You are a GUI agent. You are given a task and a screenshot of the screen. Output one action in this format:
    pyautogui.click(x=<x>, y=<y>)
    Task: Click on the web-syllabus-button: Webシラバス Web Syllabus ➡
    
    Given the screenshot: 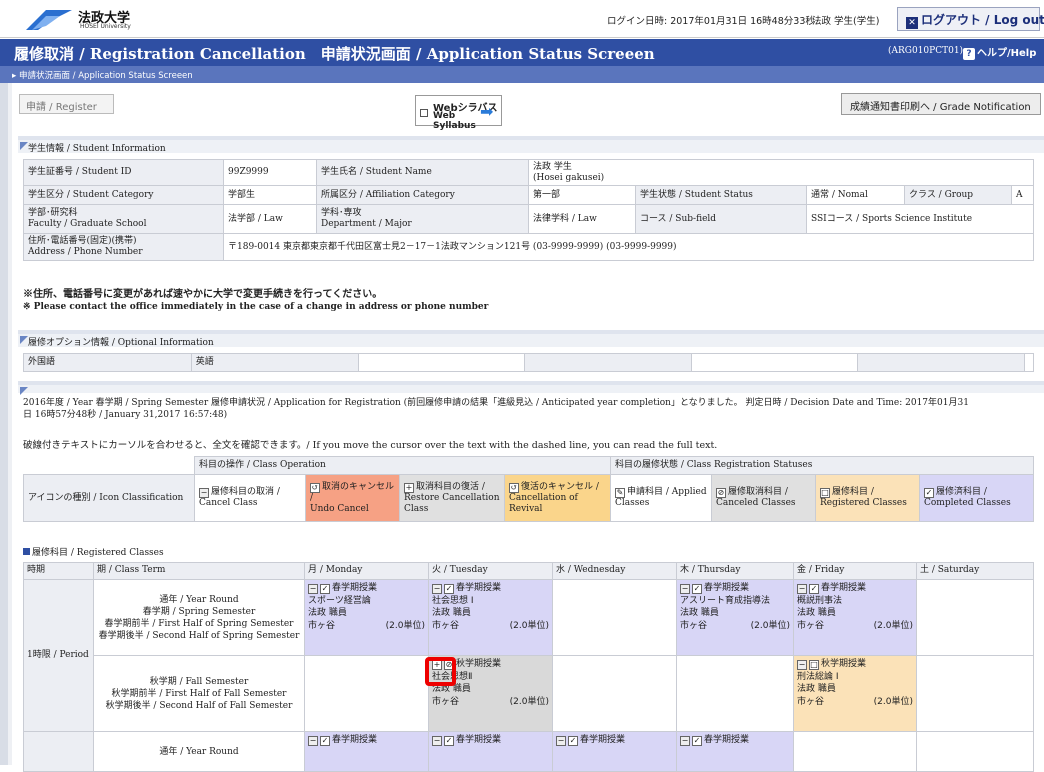 What is the action you would take?
    pyautogui.click(x=458, y=113)
    